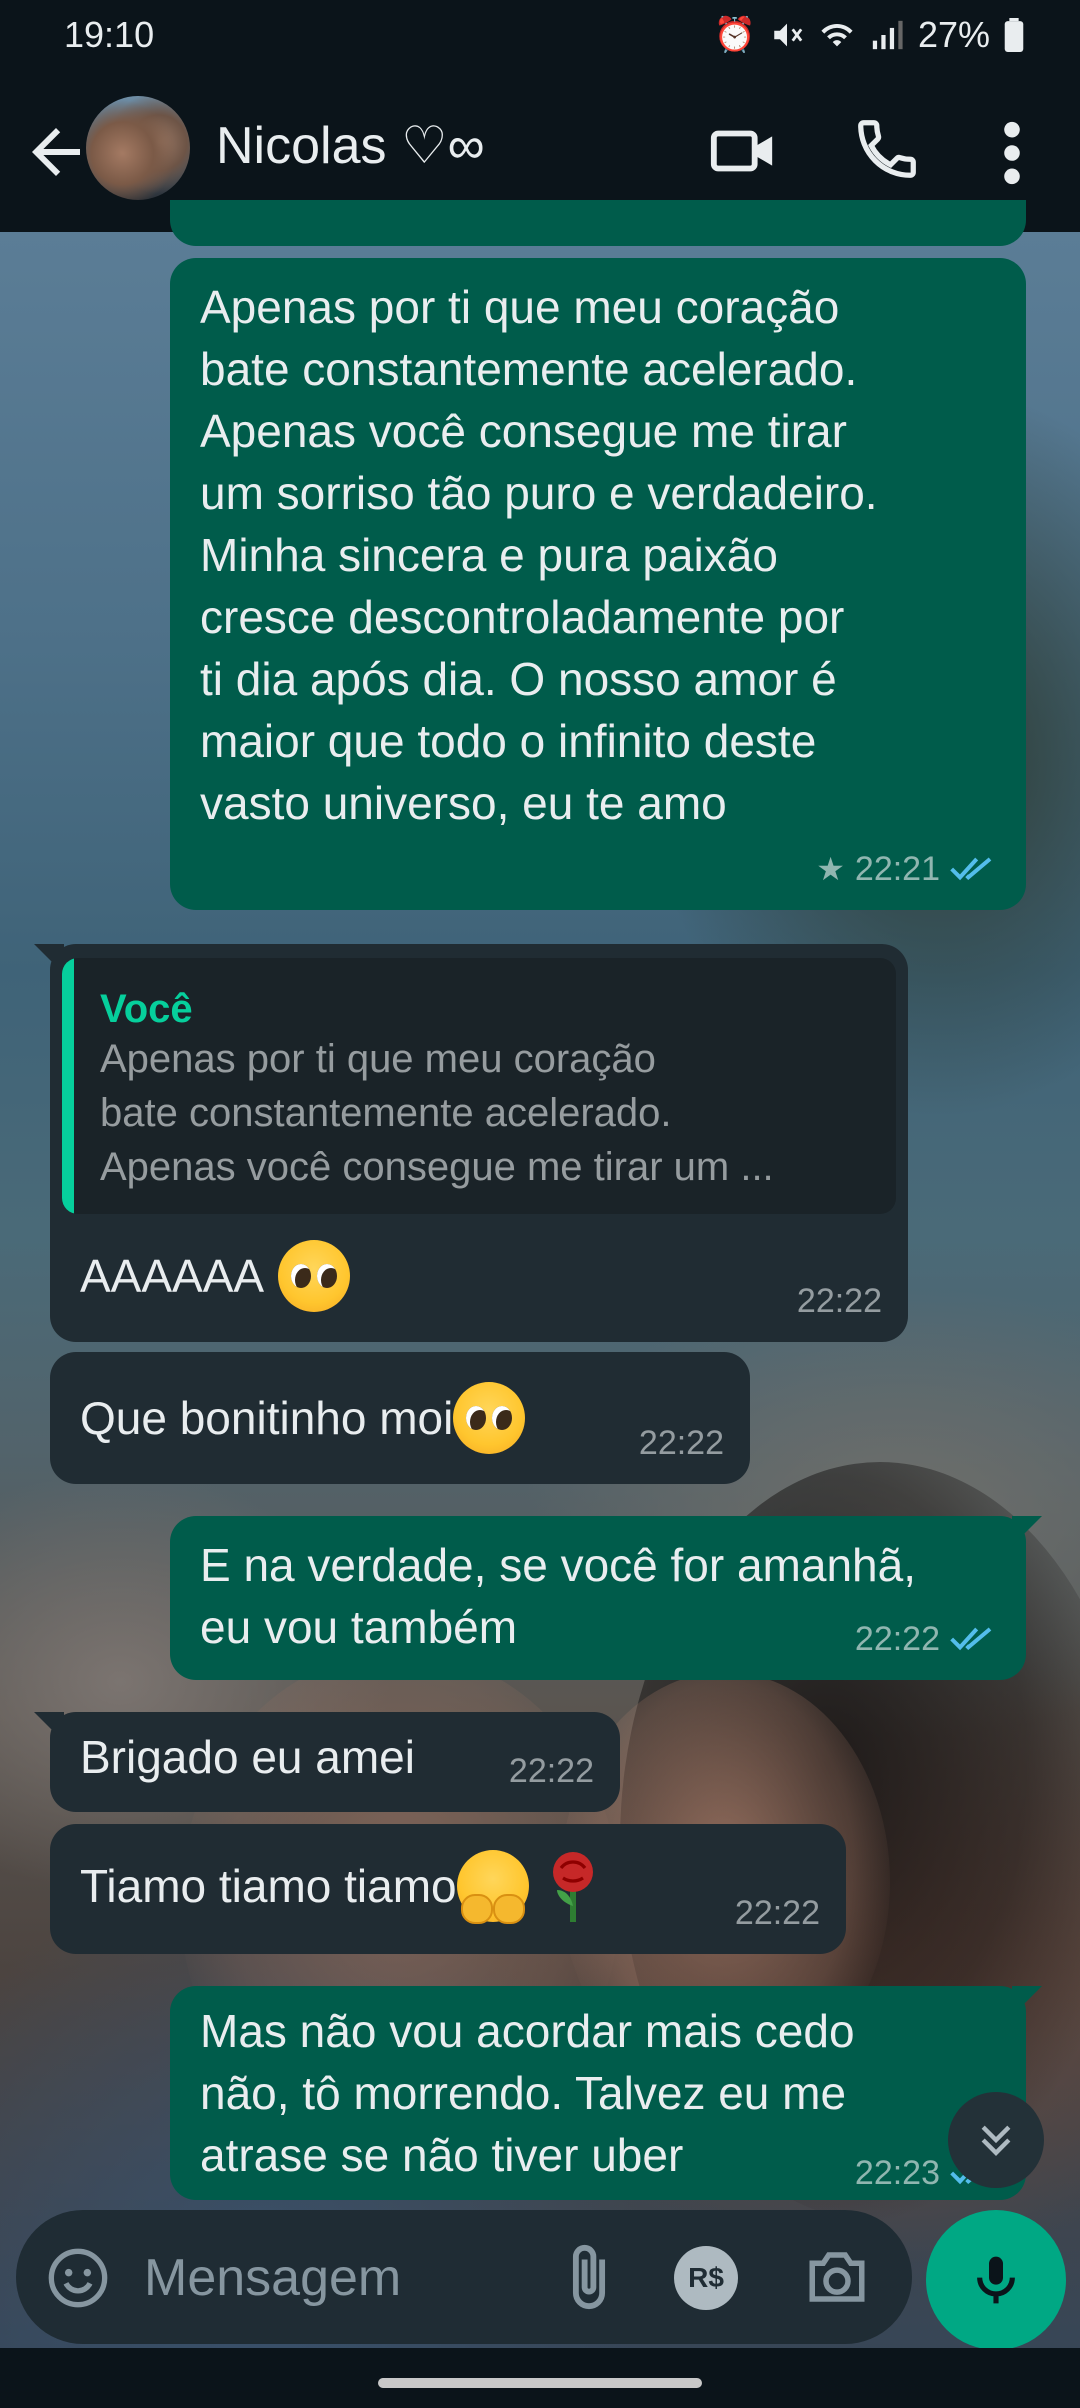 The width and height of the screenshot is (1080, 2408). I want to click on previous-message-bubble, so click(598, 223).